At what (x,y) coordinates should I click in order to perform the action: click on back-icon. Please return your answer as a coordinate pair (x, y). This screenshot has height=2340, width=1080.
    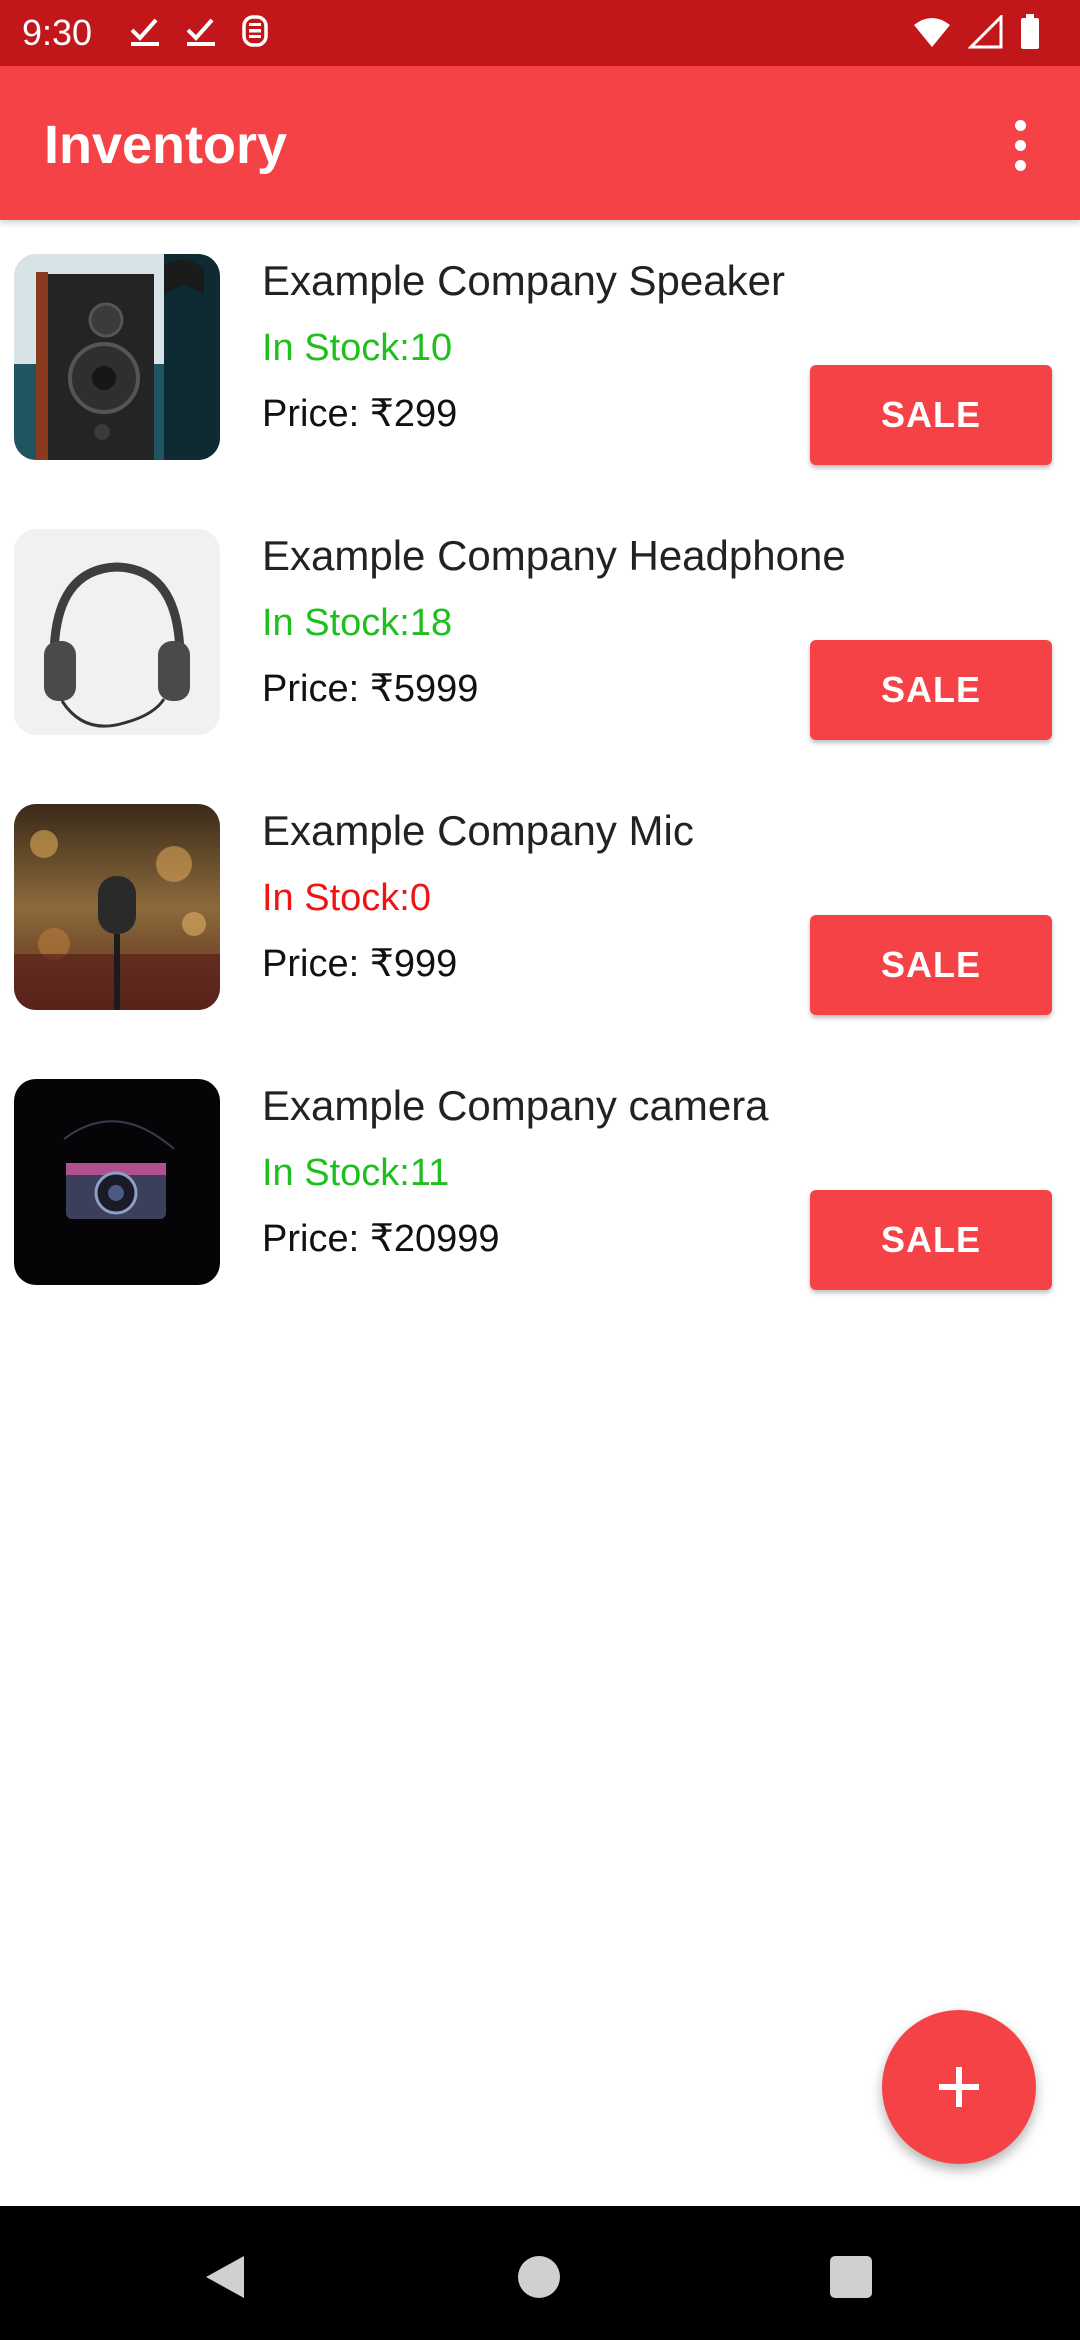
    Looking at the image, I should click on (225, 2277).